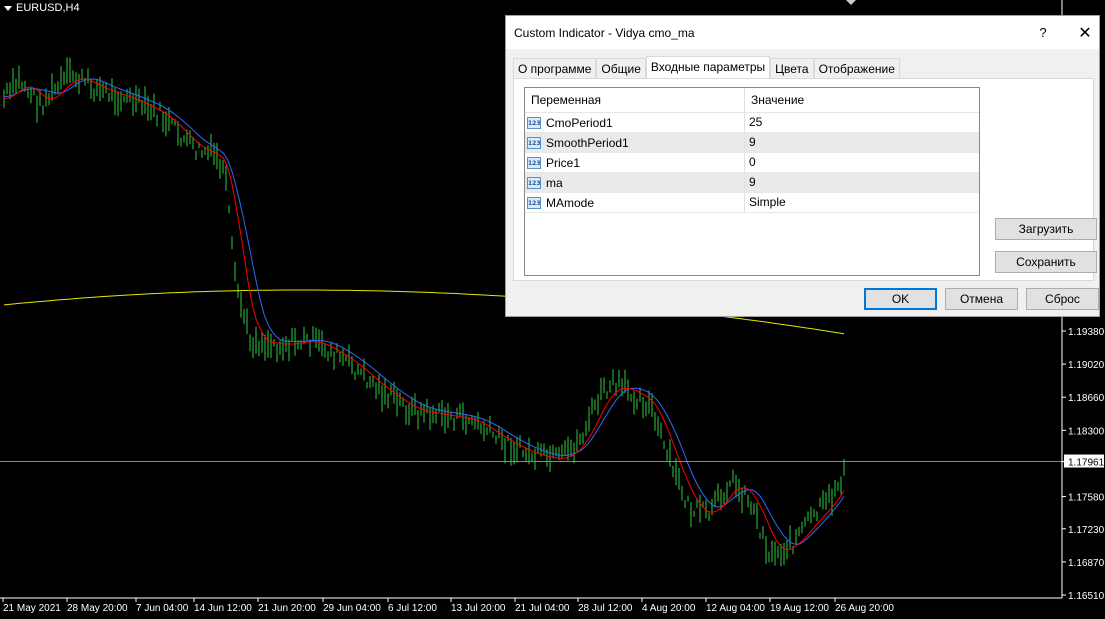 The width and height of the screenshot is (1105, 619). What do you see at coordinates (605, 608) in the screenshot?
I see `time-label: 28 Jul 12:00` at bounding box center [605, 608].